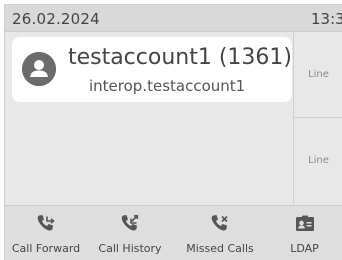  I want to click on account-sub-label: interop.testaccount1, so click(167, 86).